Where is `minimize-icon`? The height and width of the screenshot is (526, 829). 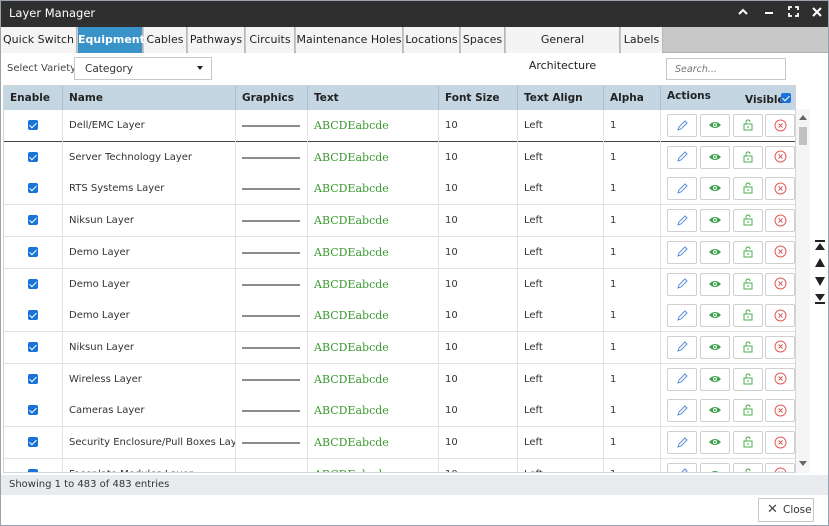
minimize-icon is located at coordinates (769, 13).